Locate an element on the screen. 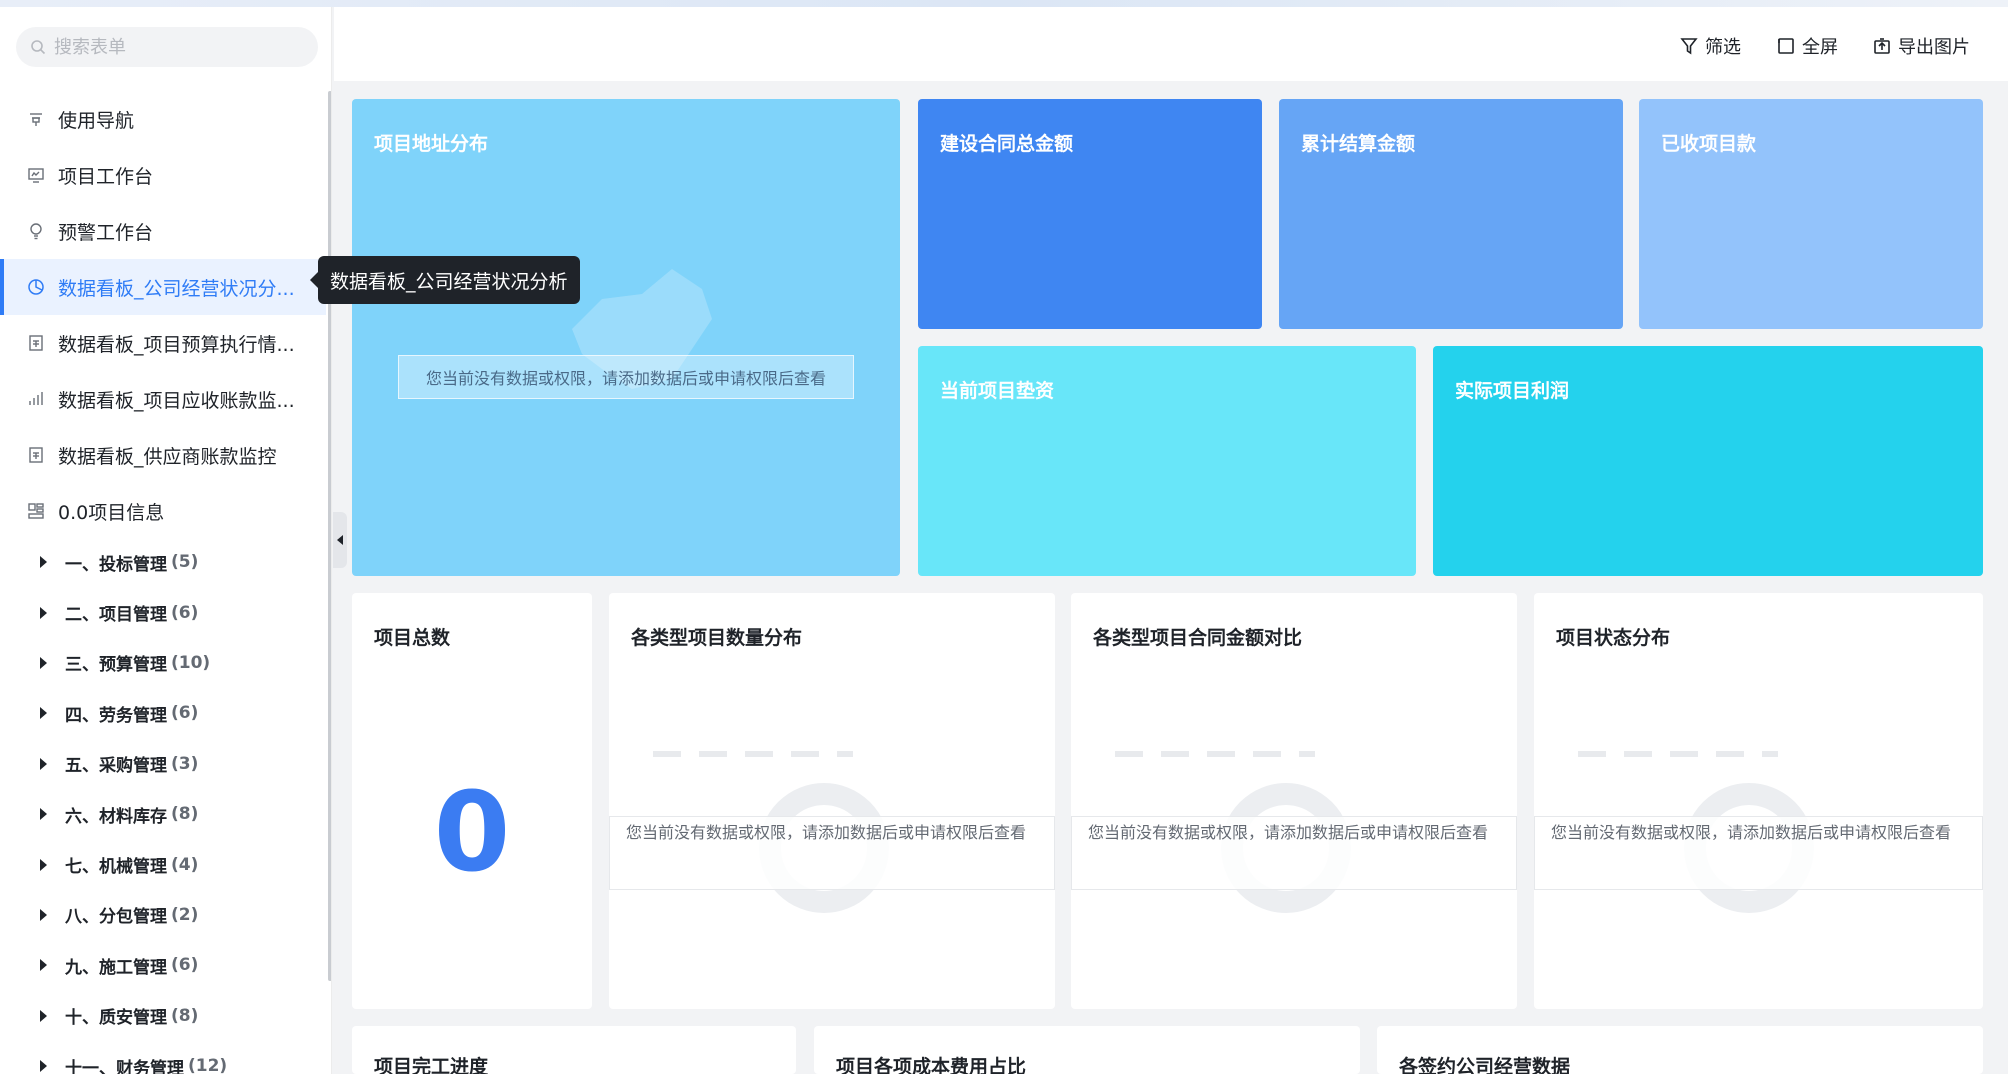 This screenshot has width=2008, height=1080. tree-item-project: 二、项目管理 (6) is located at coordinates (163, 612).